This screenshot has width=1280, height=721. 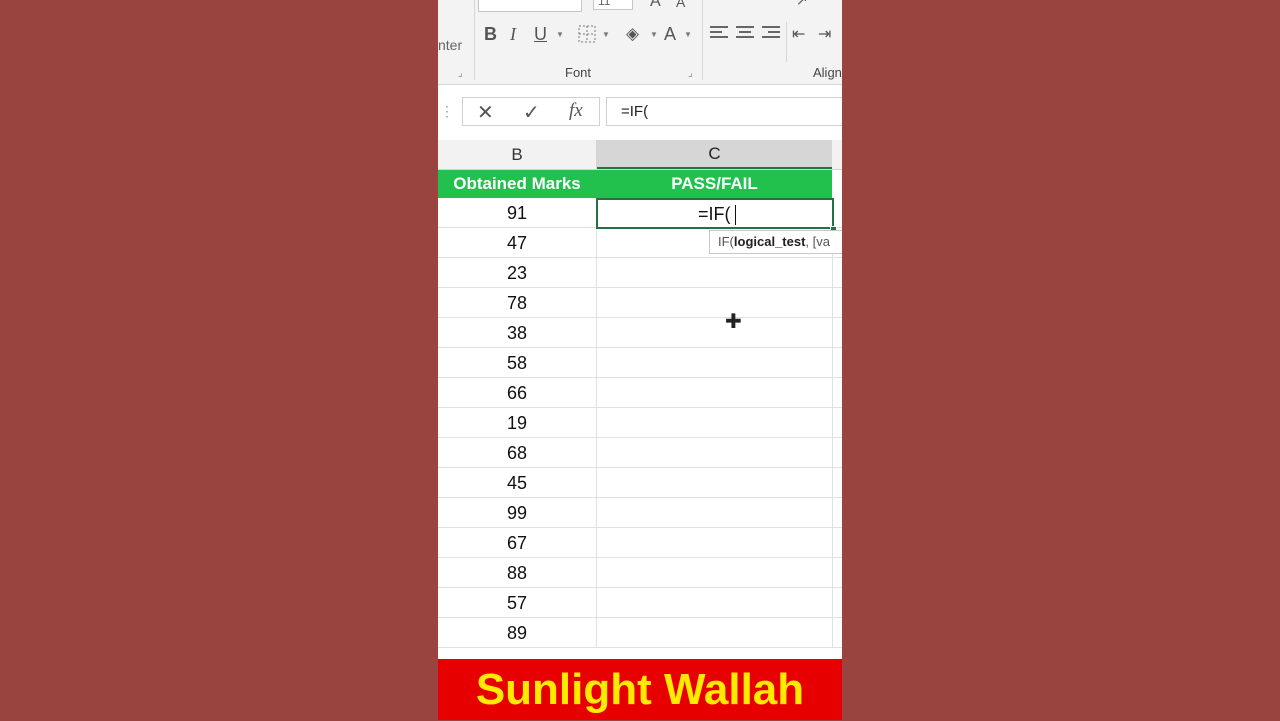 What do you see at coordinates (606, 34) in the screenshot?
I see `borders-dropdown-icon: ▼` at bounding box center [606, 34].